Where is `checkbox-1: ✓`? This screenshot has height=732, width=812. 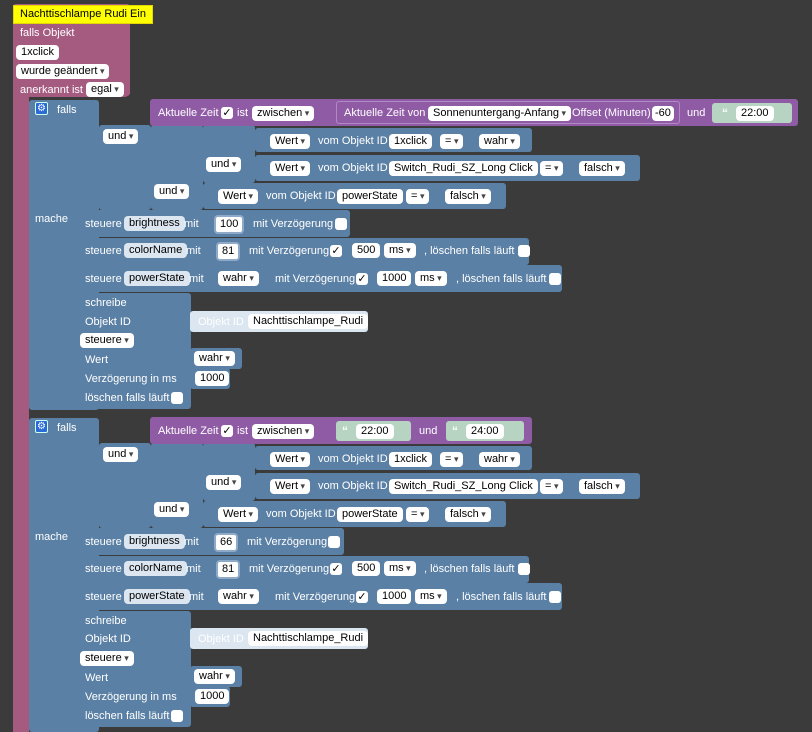
checkbox-1: ✓ is located at coordinates (227, 113).